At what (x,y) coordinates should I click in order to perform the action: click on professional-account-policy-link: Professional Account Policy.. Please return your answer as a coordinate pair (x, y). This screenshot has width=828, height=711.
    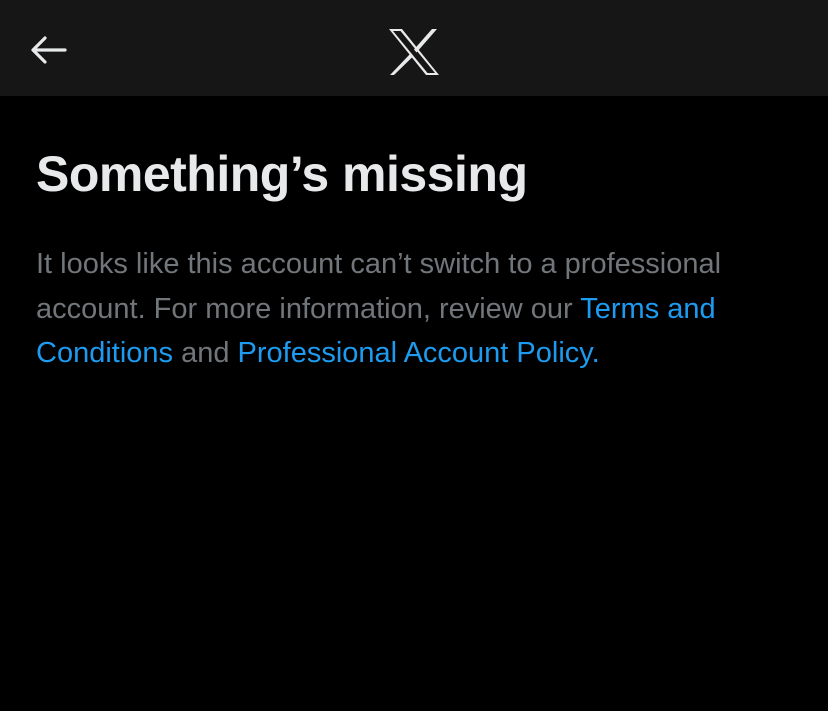
    Looking at the image, I should click on (419, 353).